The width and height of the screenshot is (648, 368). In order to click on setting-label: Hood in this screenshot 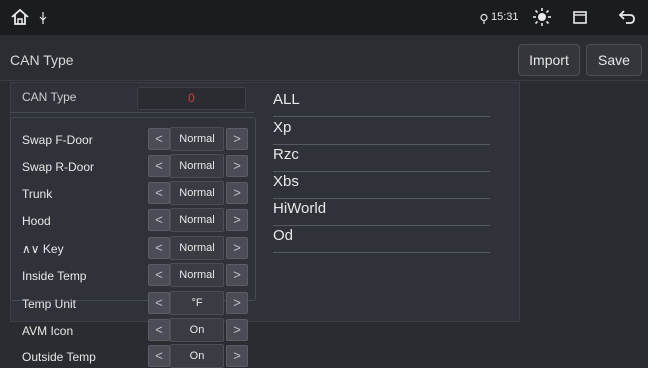, I will do `click(36, 221)`.